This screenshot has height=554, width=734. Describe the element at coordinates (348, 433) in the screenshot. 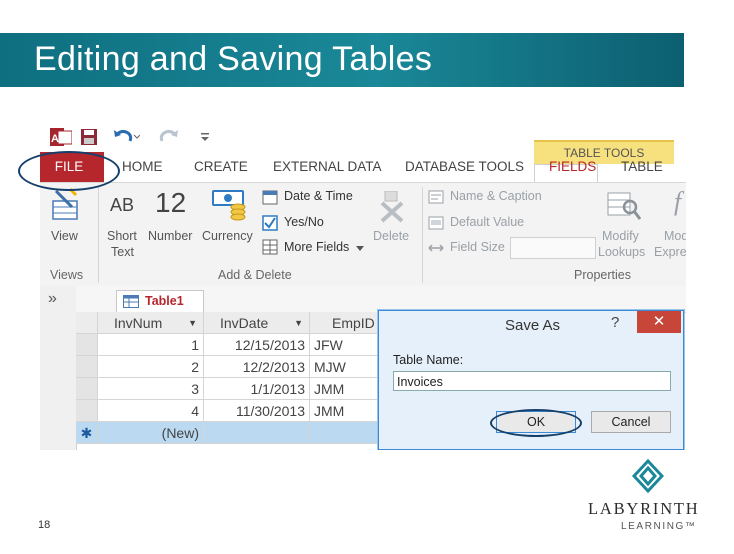

I see `cell-empid` at that location.